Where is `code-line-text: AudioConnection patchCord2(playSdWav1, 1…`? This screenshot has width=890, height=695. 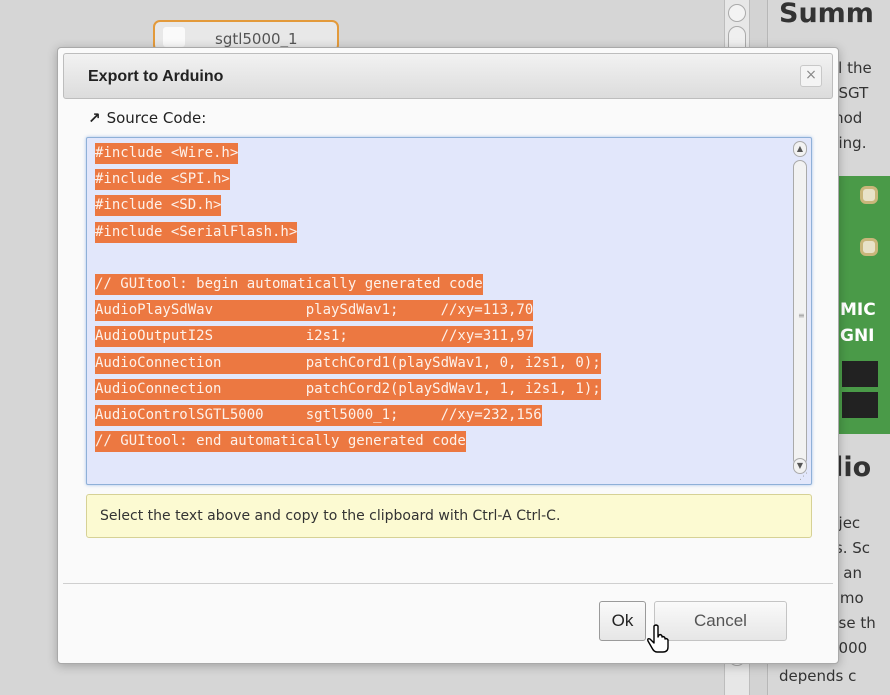 code-line-text: AudioConnection patchCord2(playSdWav1, 1… is located at coordinates (348, 389).